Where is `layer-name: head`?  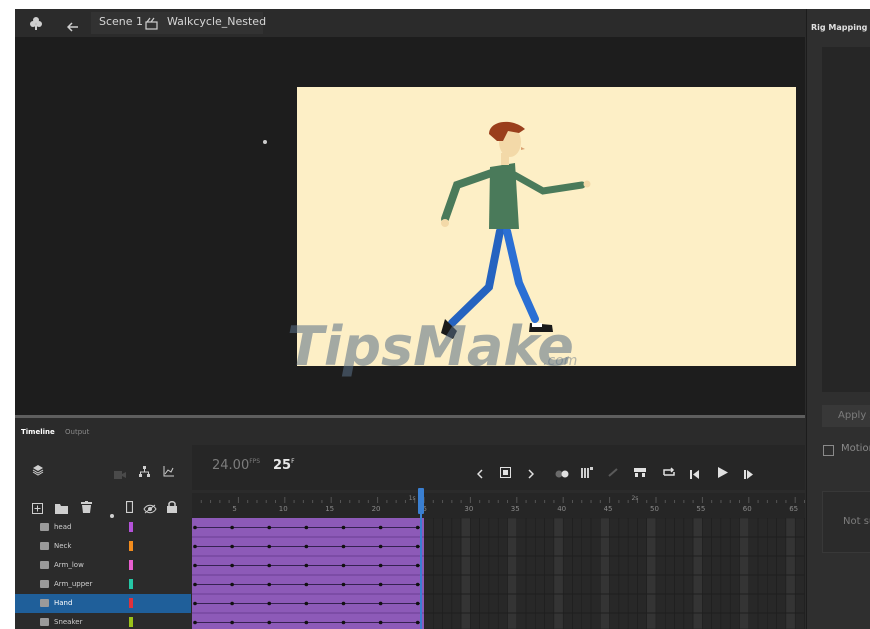 layer-name: head is located at coordinates (62, 527).